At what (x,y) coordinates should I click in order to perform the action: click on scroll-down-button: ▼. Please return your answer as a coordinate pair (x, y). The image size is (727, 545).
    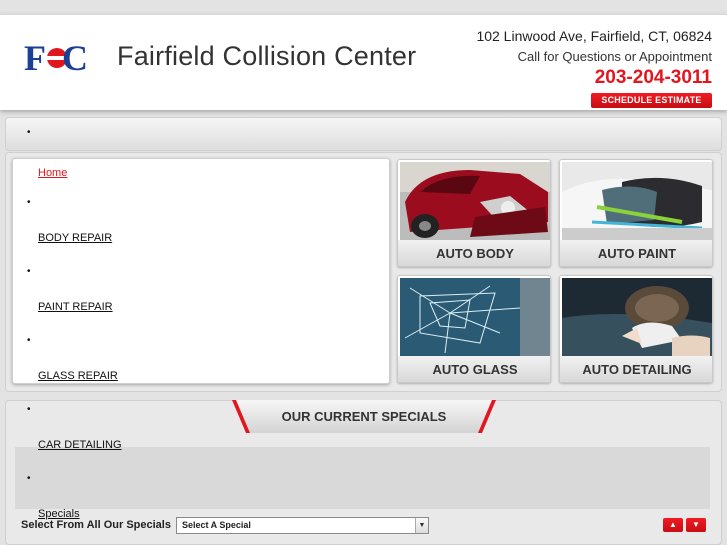
    Looking at the image, I should click on (696, 525).